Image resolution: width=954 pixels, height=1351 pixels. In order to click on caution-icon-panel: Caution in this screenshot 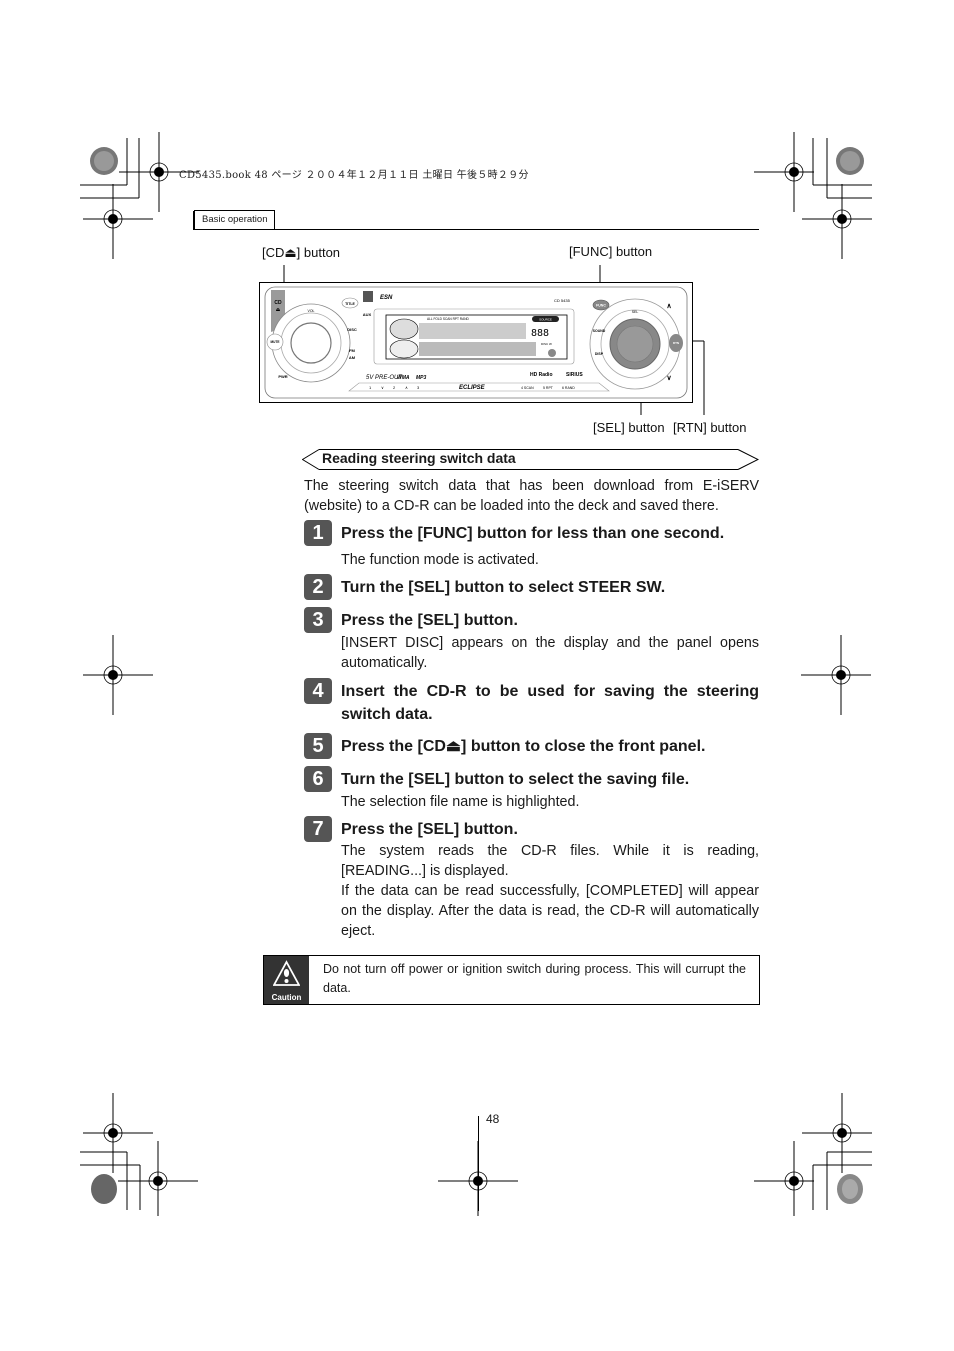, I will do `click(286, 980)`.